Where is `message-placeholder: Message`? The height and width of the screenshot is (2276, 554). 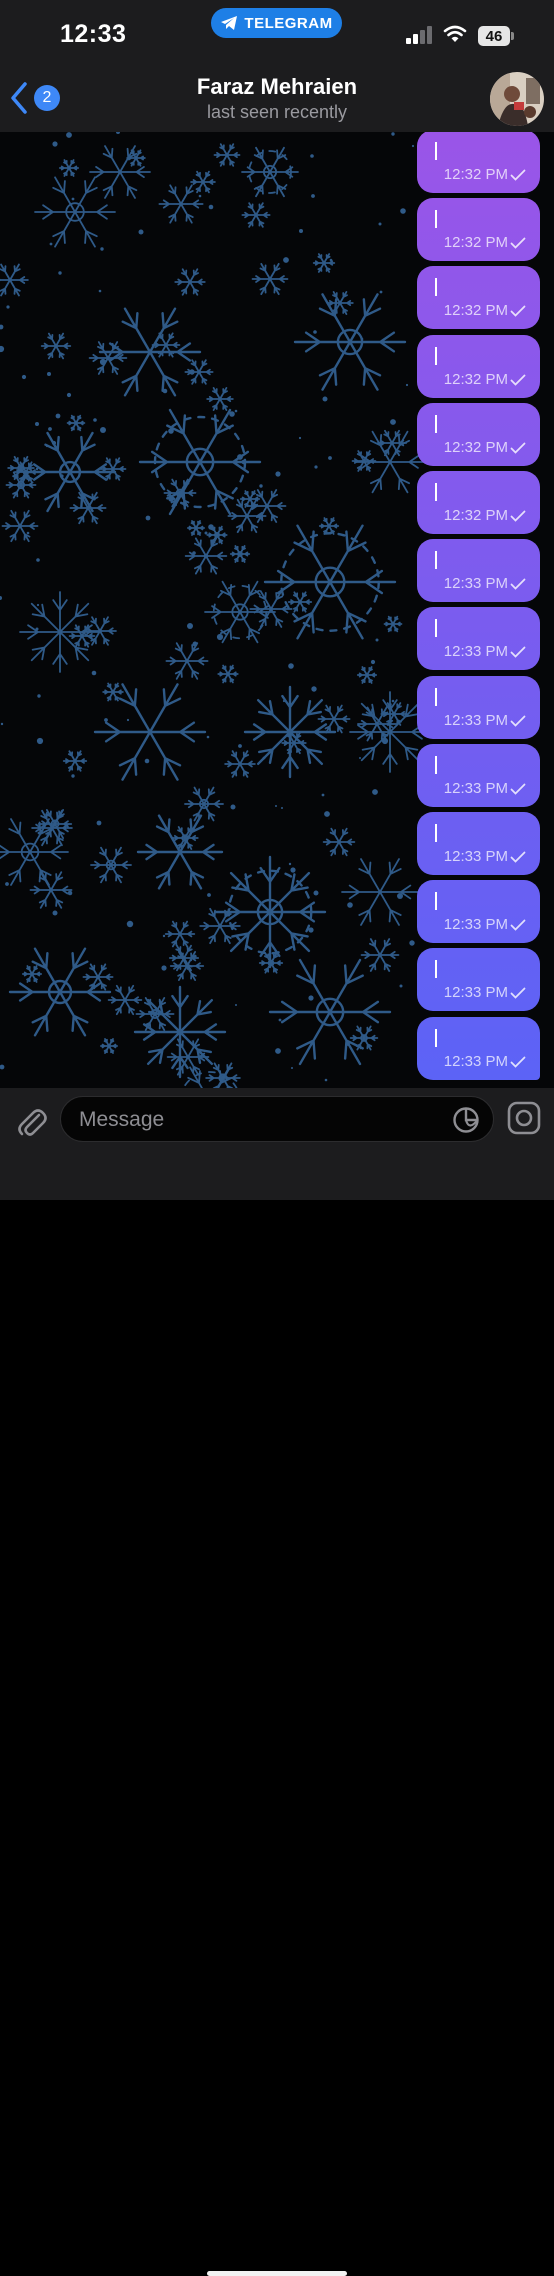
message-placeholder: Message is located at coordinates (122, 1119).